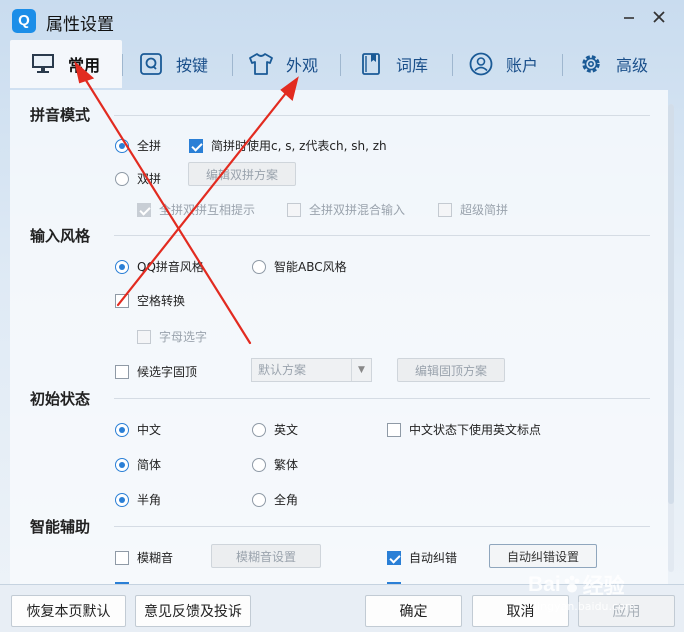 This screenshot has width=684, height=632. Describe the element at coordinates (66, 64) in the screenshot. I see `tab-common: 常用` at that location.